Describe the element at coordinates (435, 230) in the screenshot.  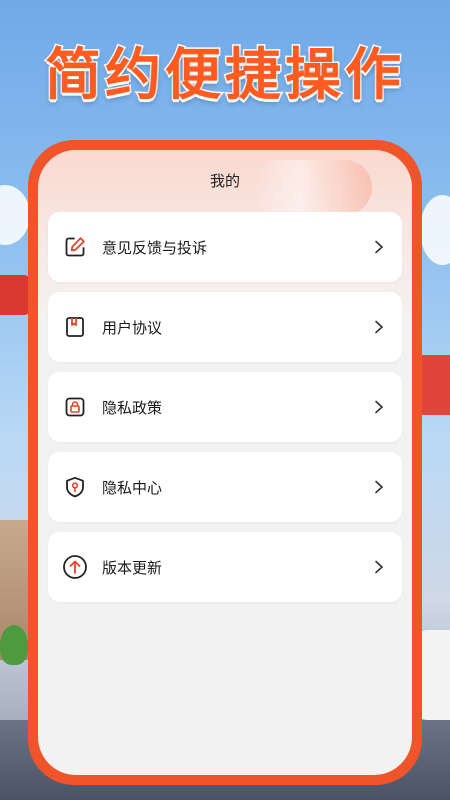
I see `cloud-right` at that location.